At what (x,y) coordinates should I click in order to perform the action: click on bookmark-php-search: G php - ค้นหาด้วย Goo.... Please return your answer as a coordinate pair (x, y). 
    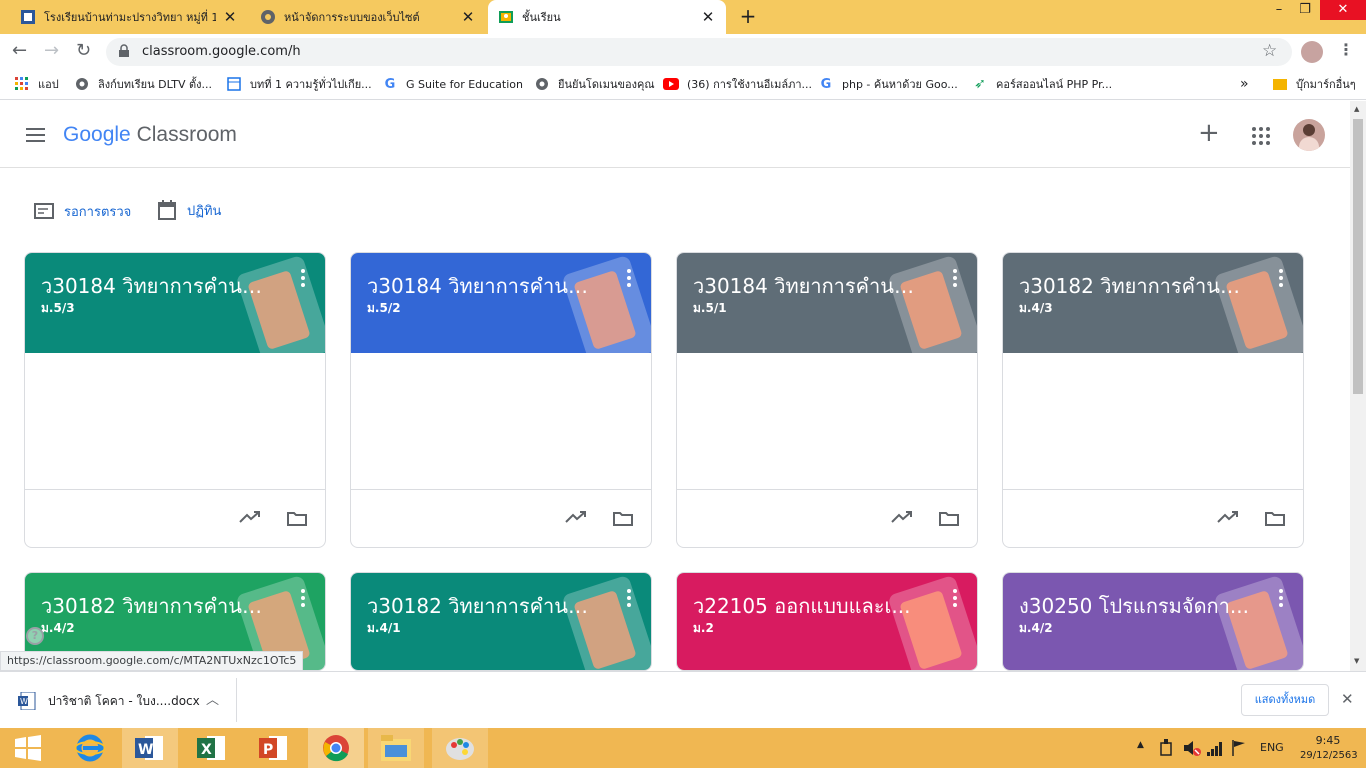
    Looking at the image, I should click on (888, 84).